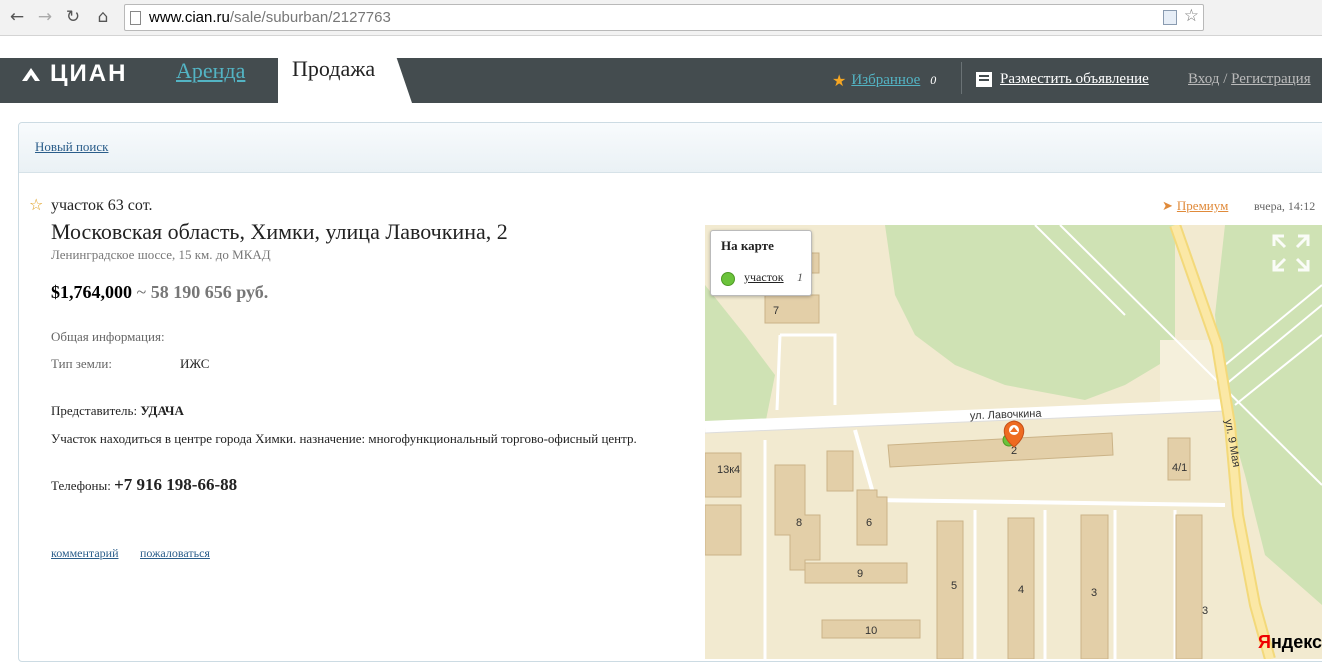 The image size is (1322, 662). I want to click on bookmarks-bar, so click(661, 48).